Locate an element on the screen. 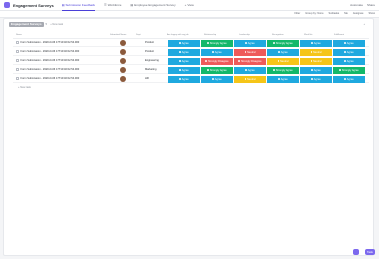  column-header-name: Name is located at coordinates (19, 35).